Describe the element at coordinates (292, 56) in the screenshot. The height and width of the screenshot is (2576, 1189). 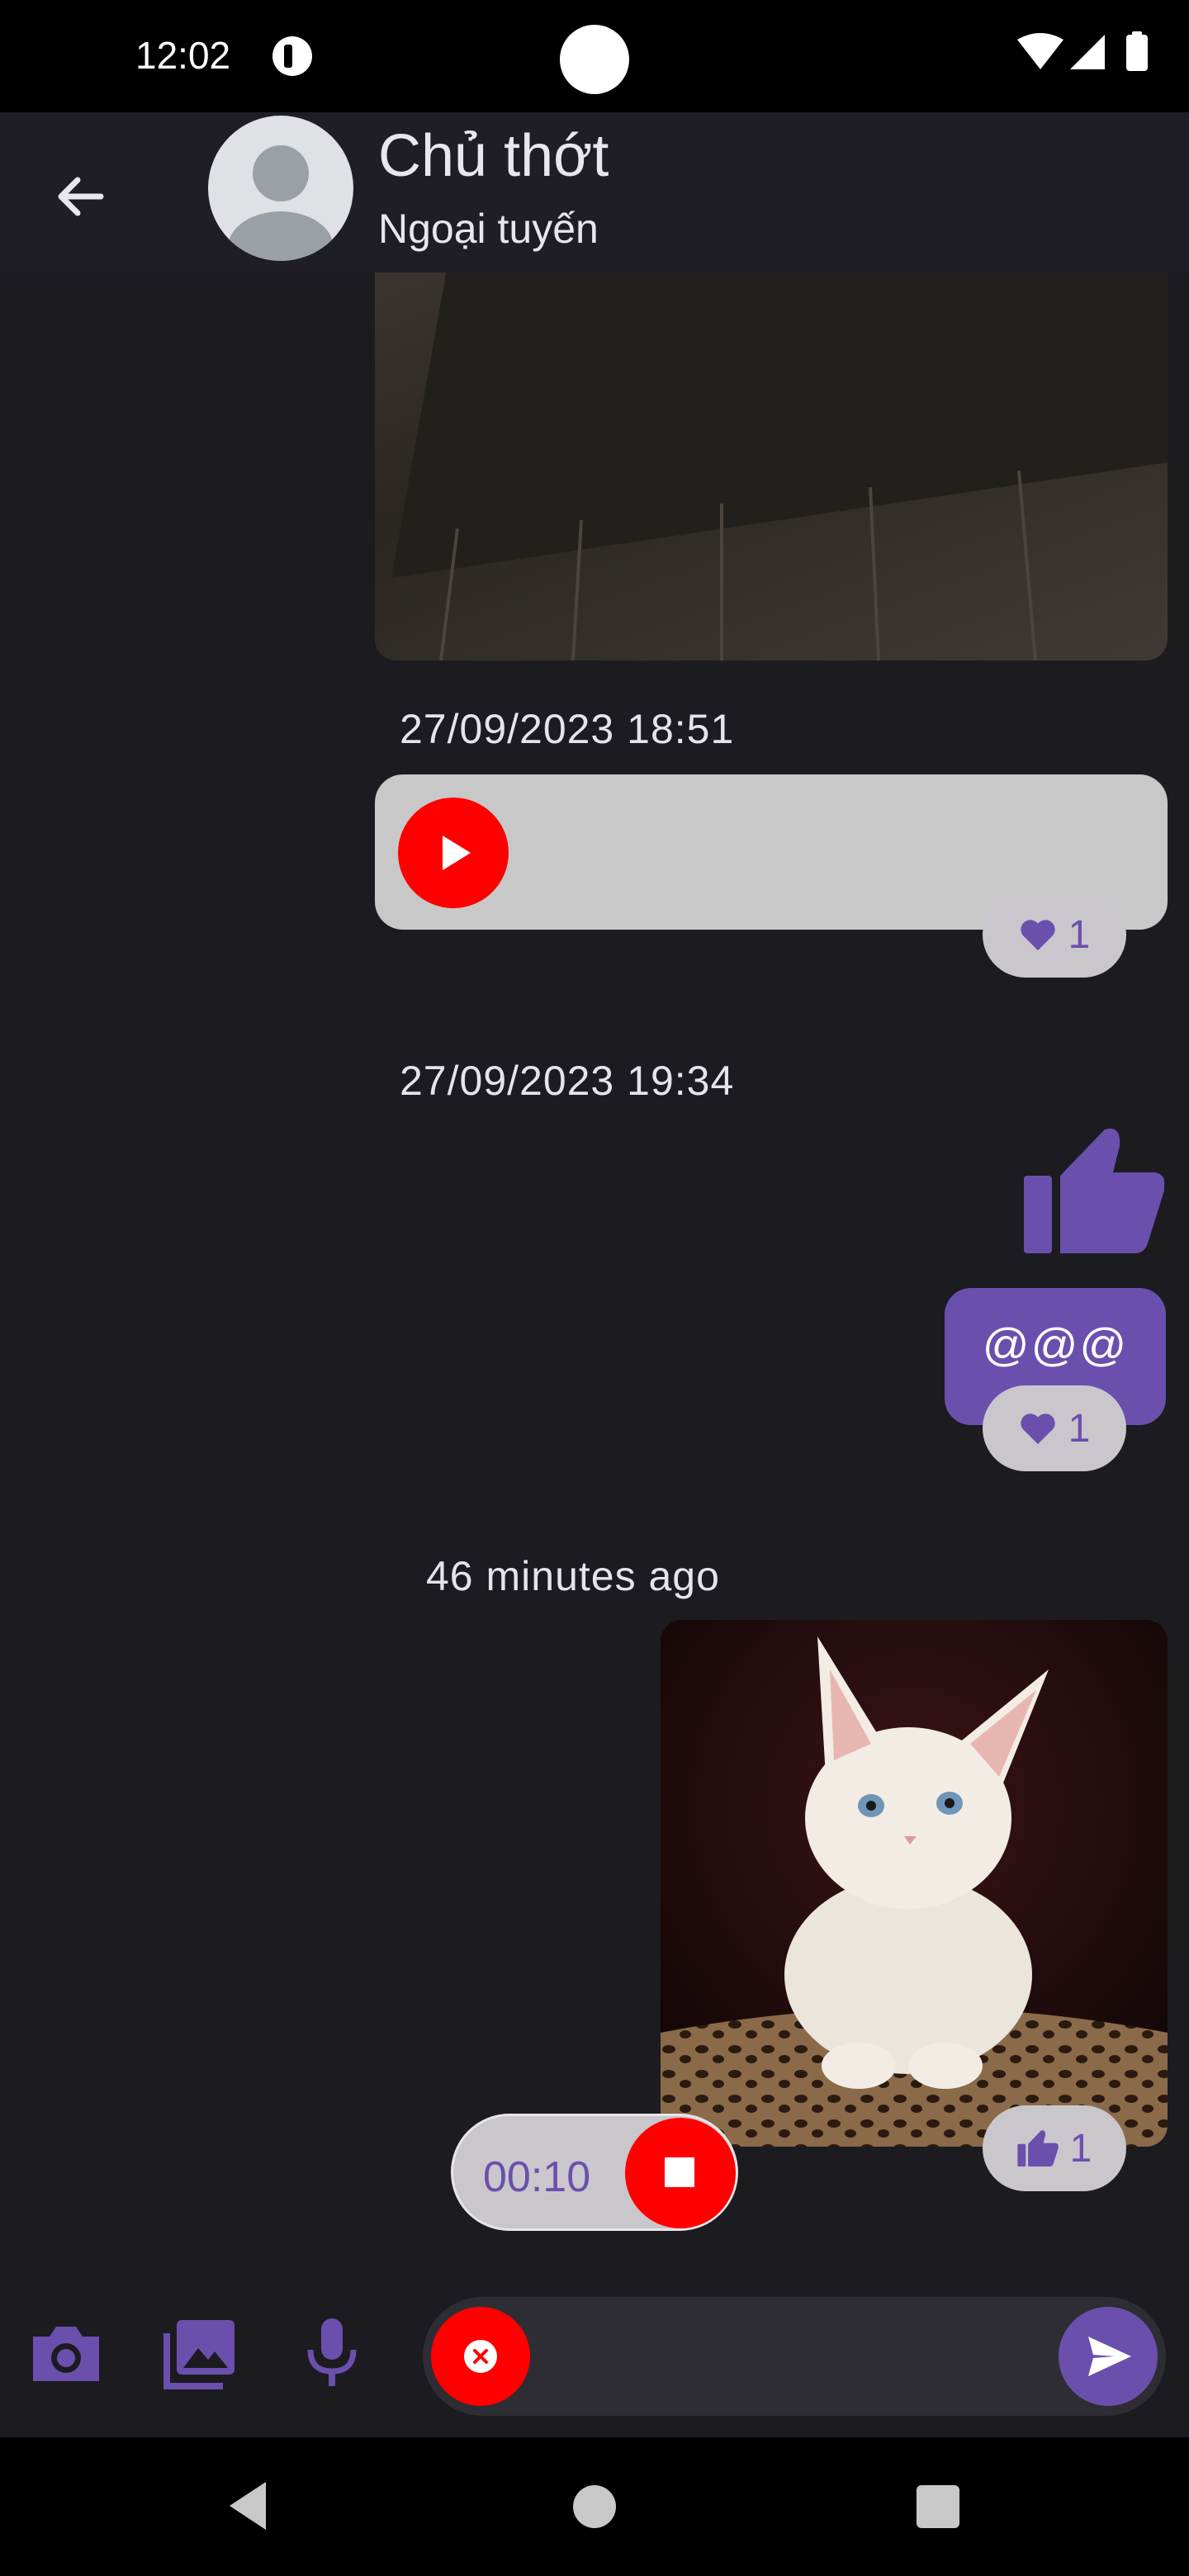
I see `notification-app-icon` at that location.